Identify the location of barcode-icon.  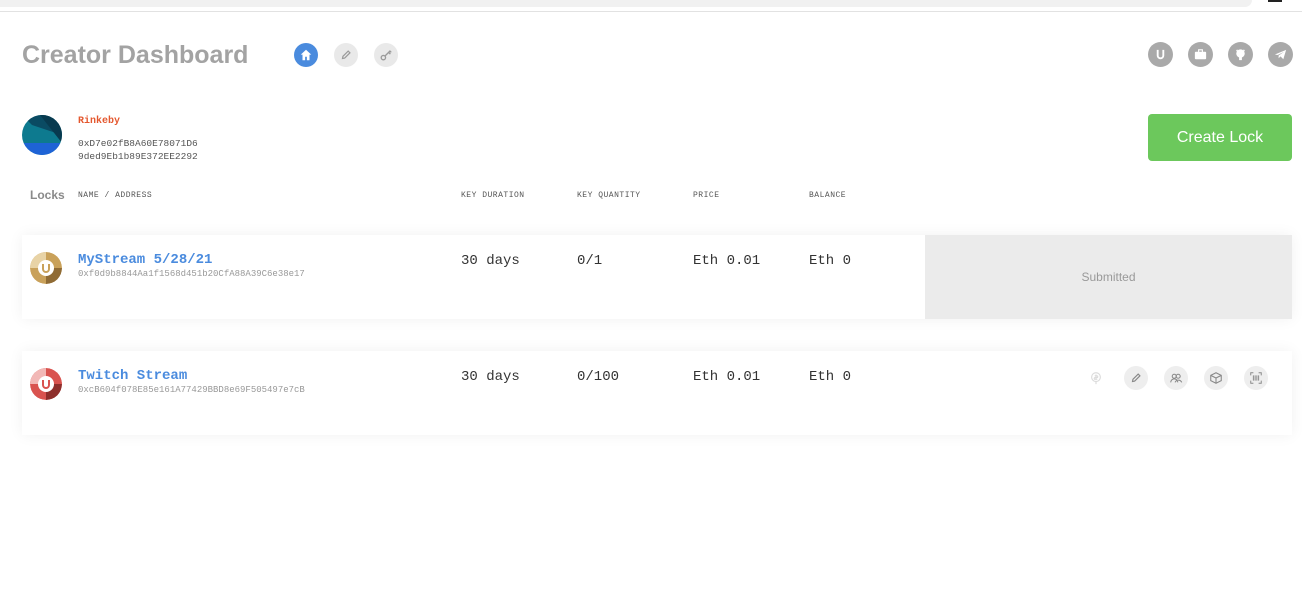
(1256, 378).